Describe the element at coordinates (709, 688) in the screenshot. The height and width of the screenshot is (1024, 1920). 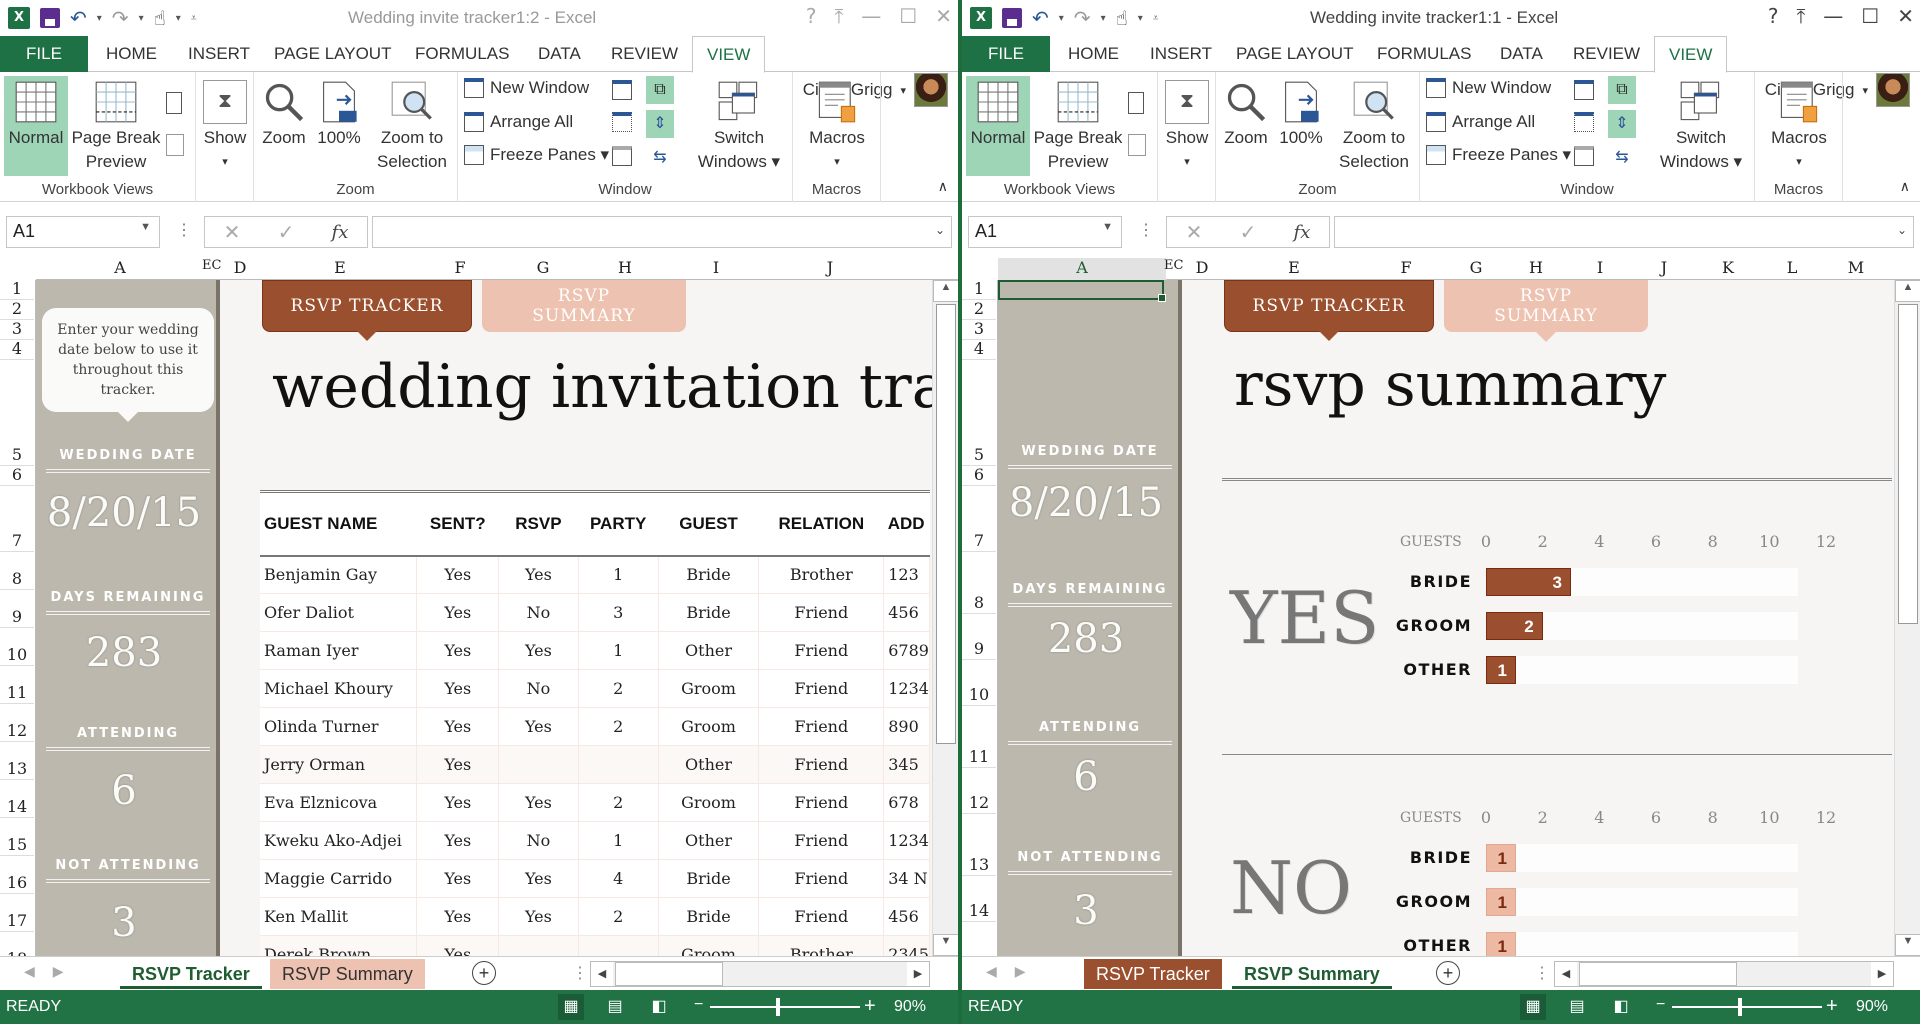
I see `guest-side-cell: Groom` at that location.